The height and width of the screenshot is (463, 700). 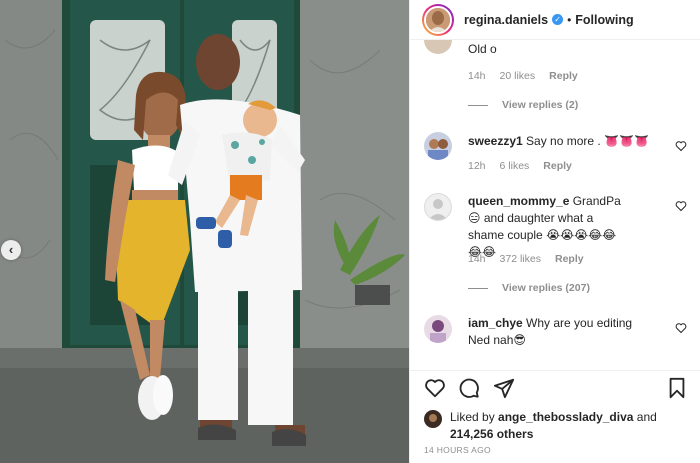 I want to click on post-timestamp: 14 HOURS AGO, so click(x=457, y=450).